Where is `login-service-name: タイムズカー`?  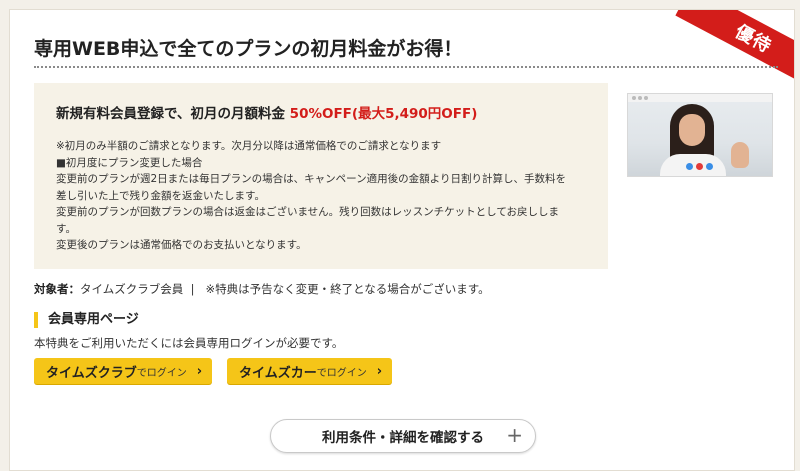 login-service-name: タイムズカー is located at coordinates (278, 373).